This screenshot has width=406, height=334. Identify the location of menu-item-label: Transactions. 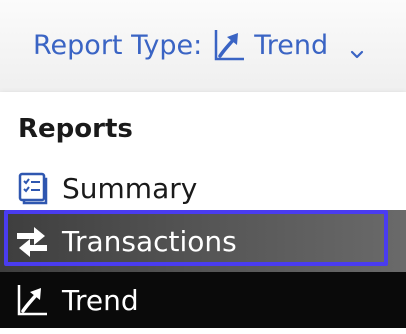
(149, 241).